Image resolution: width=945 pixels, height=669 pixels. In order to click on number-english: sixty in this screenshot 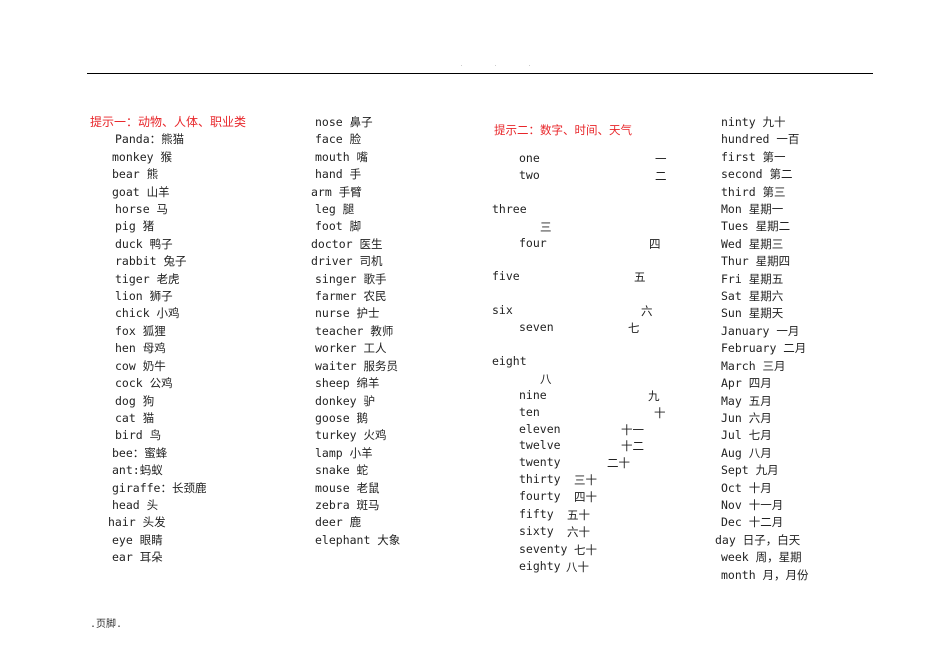, I will do `click(536, 531)`.